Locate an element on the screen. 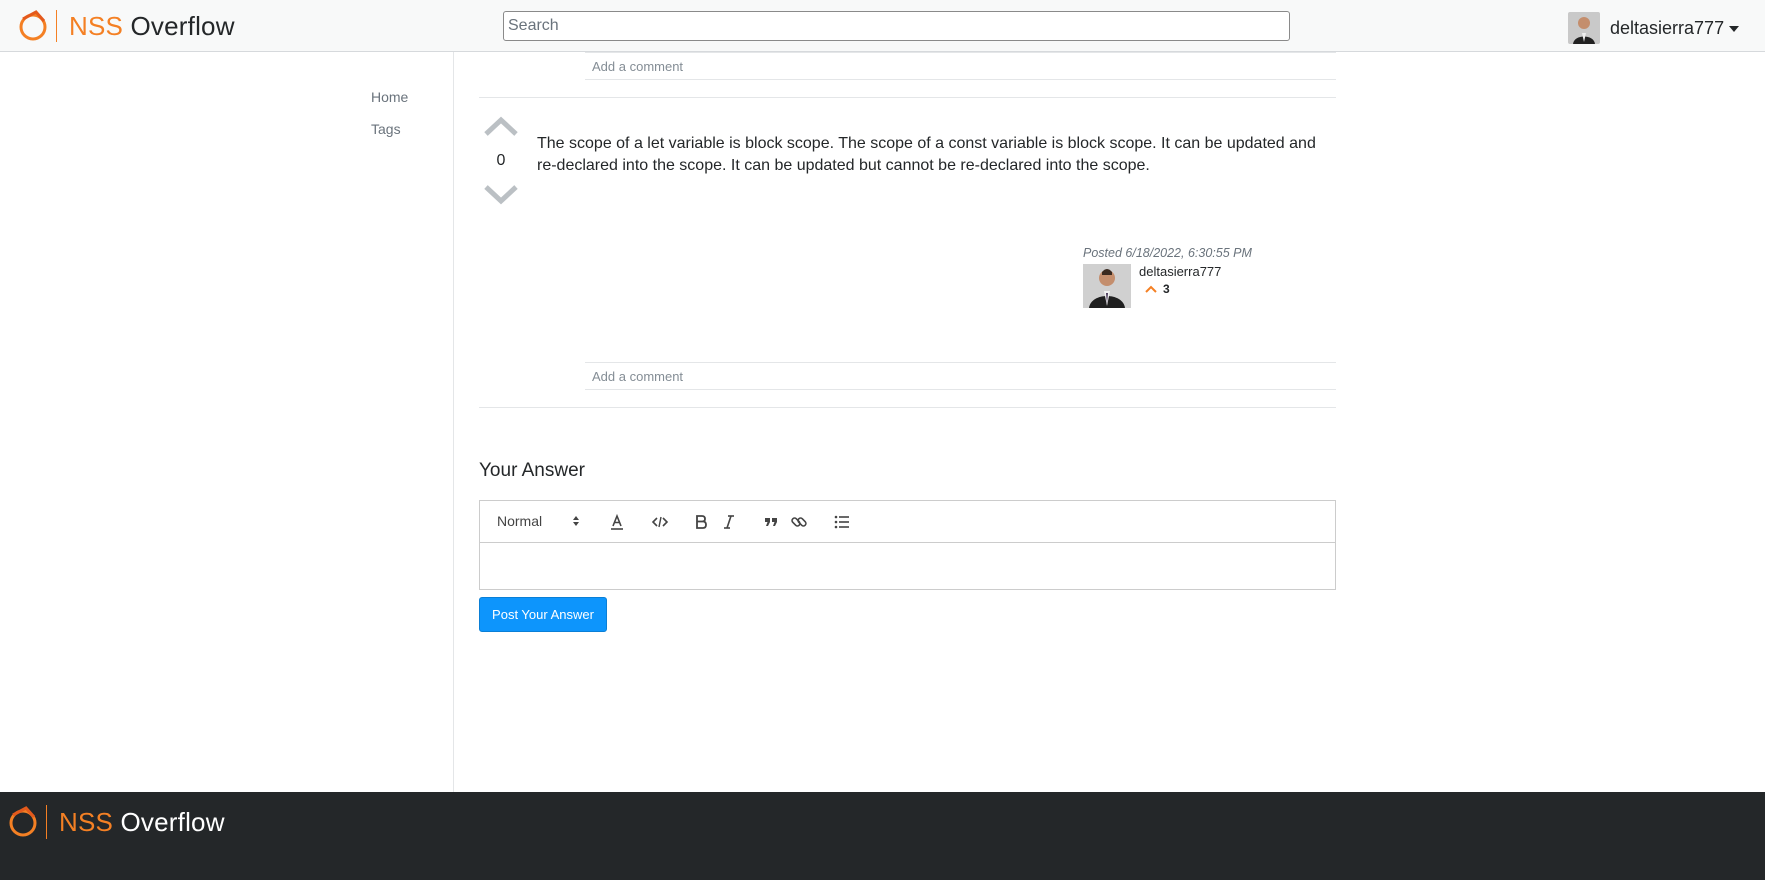 This screenshot has height=880, width=1765. user-menu: deltasierra777 is located at coordinates (1654, 28).